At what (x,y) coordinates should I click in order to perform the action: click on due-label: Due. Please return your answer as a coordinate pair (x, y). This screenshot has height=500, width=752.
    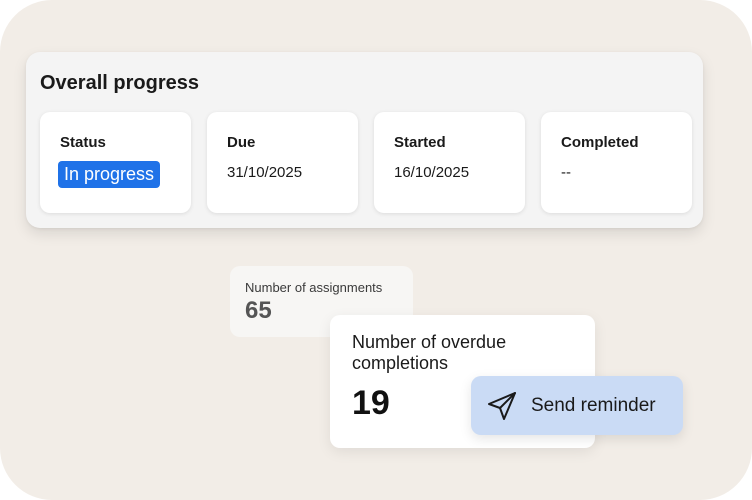
    Looking at the image, I should click on (241, 142).